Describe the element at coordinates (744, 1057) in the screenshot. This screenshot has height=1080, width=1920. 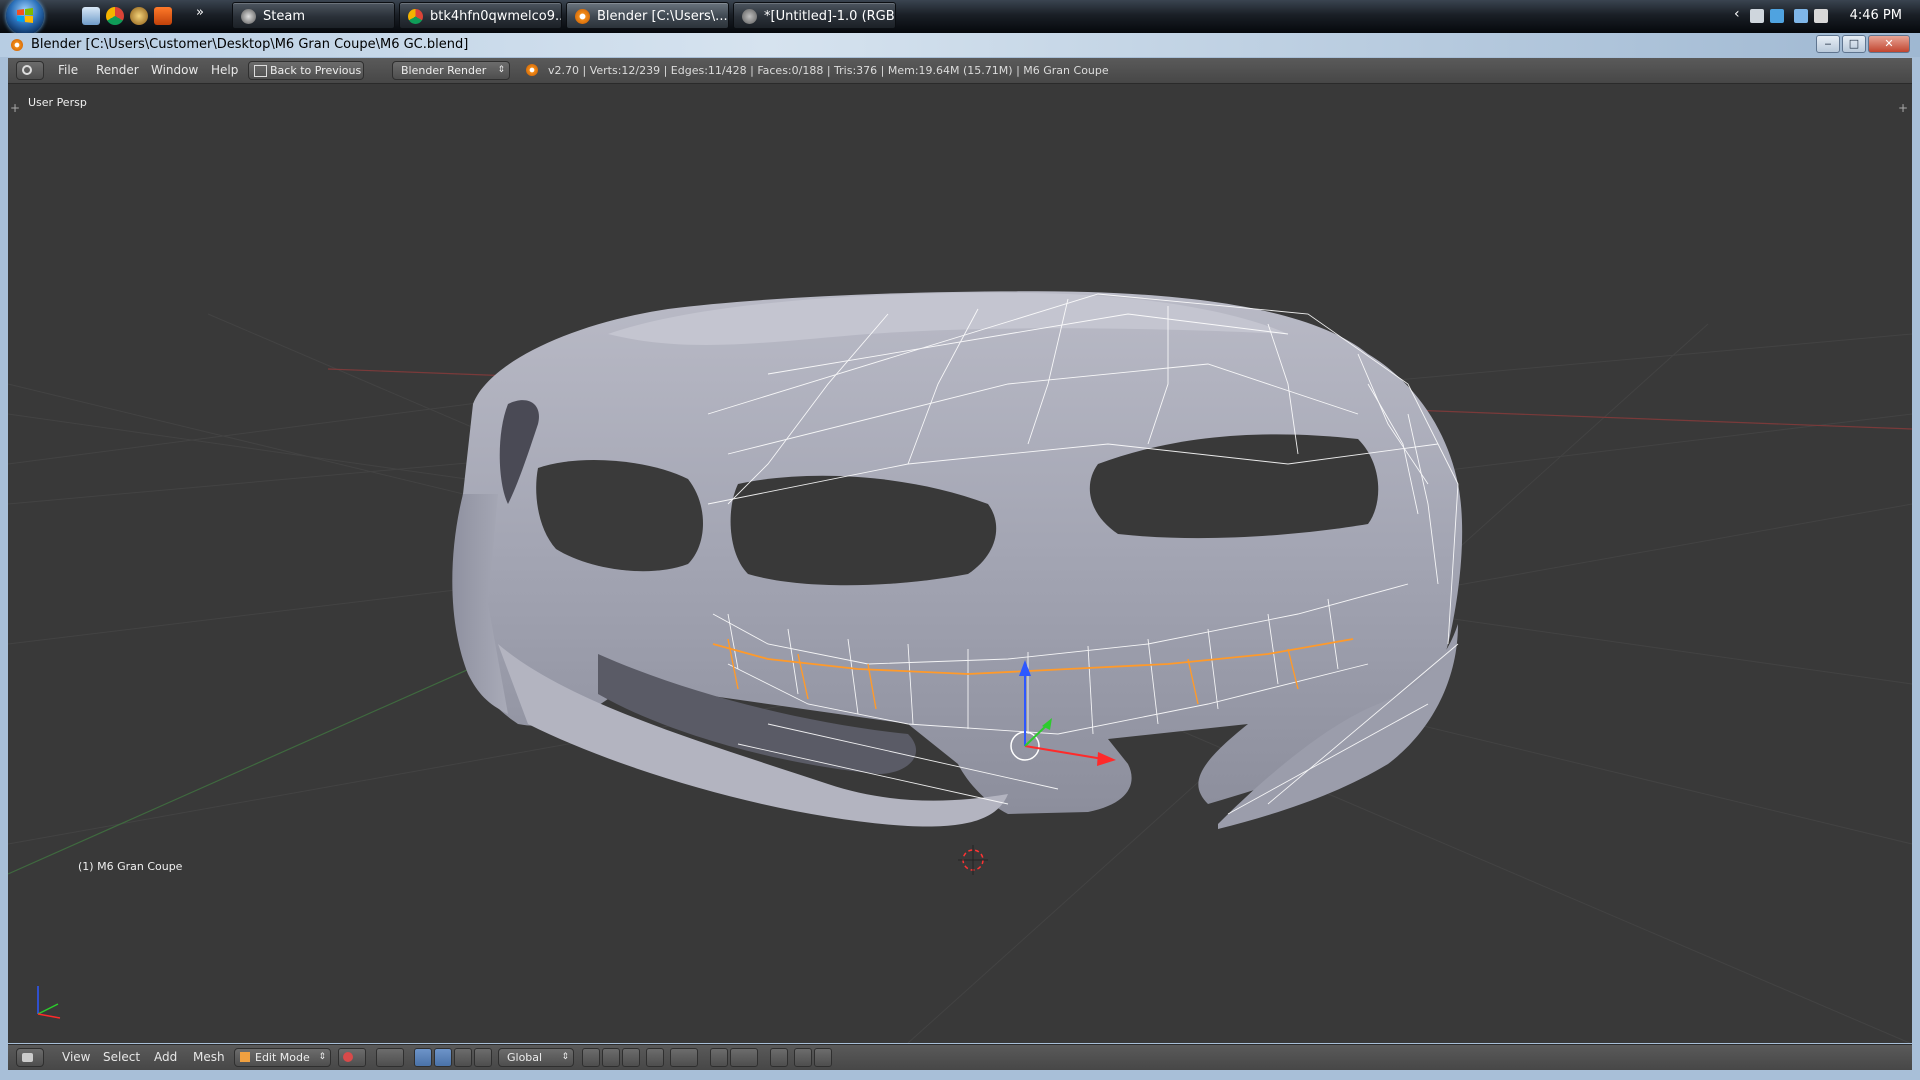
I see `snap-element-select` at that location.